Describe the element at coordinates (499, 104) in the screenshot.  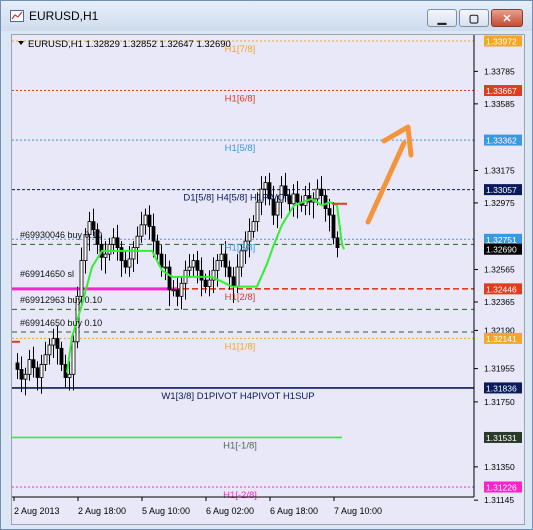
I see `price-tick-label: 1.33585` at that location.